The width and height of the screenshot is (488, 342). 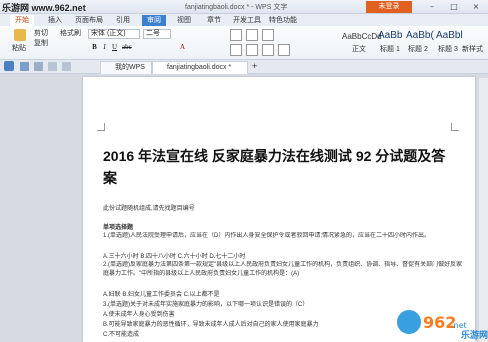 What do you see at coordinates (389, 7) in the screenshot?
I see `login-button: 未登录` at bounding box center [389, 7].